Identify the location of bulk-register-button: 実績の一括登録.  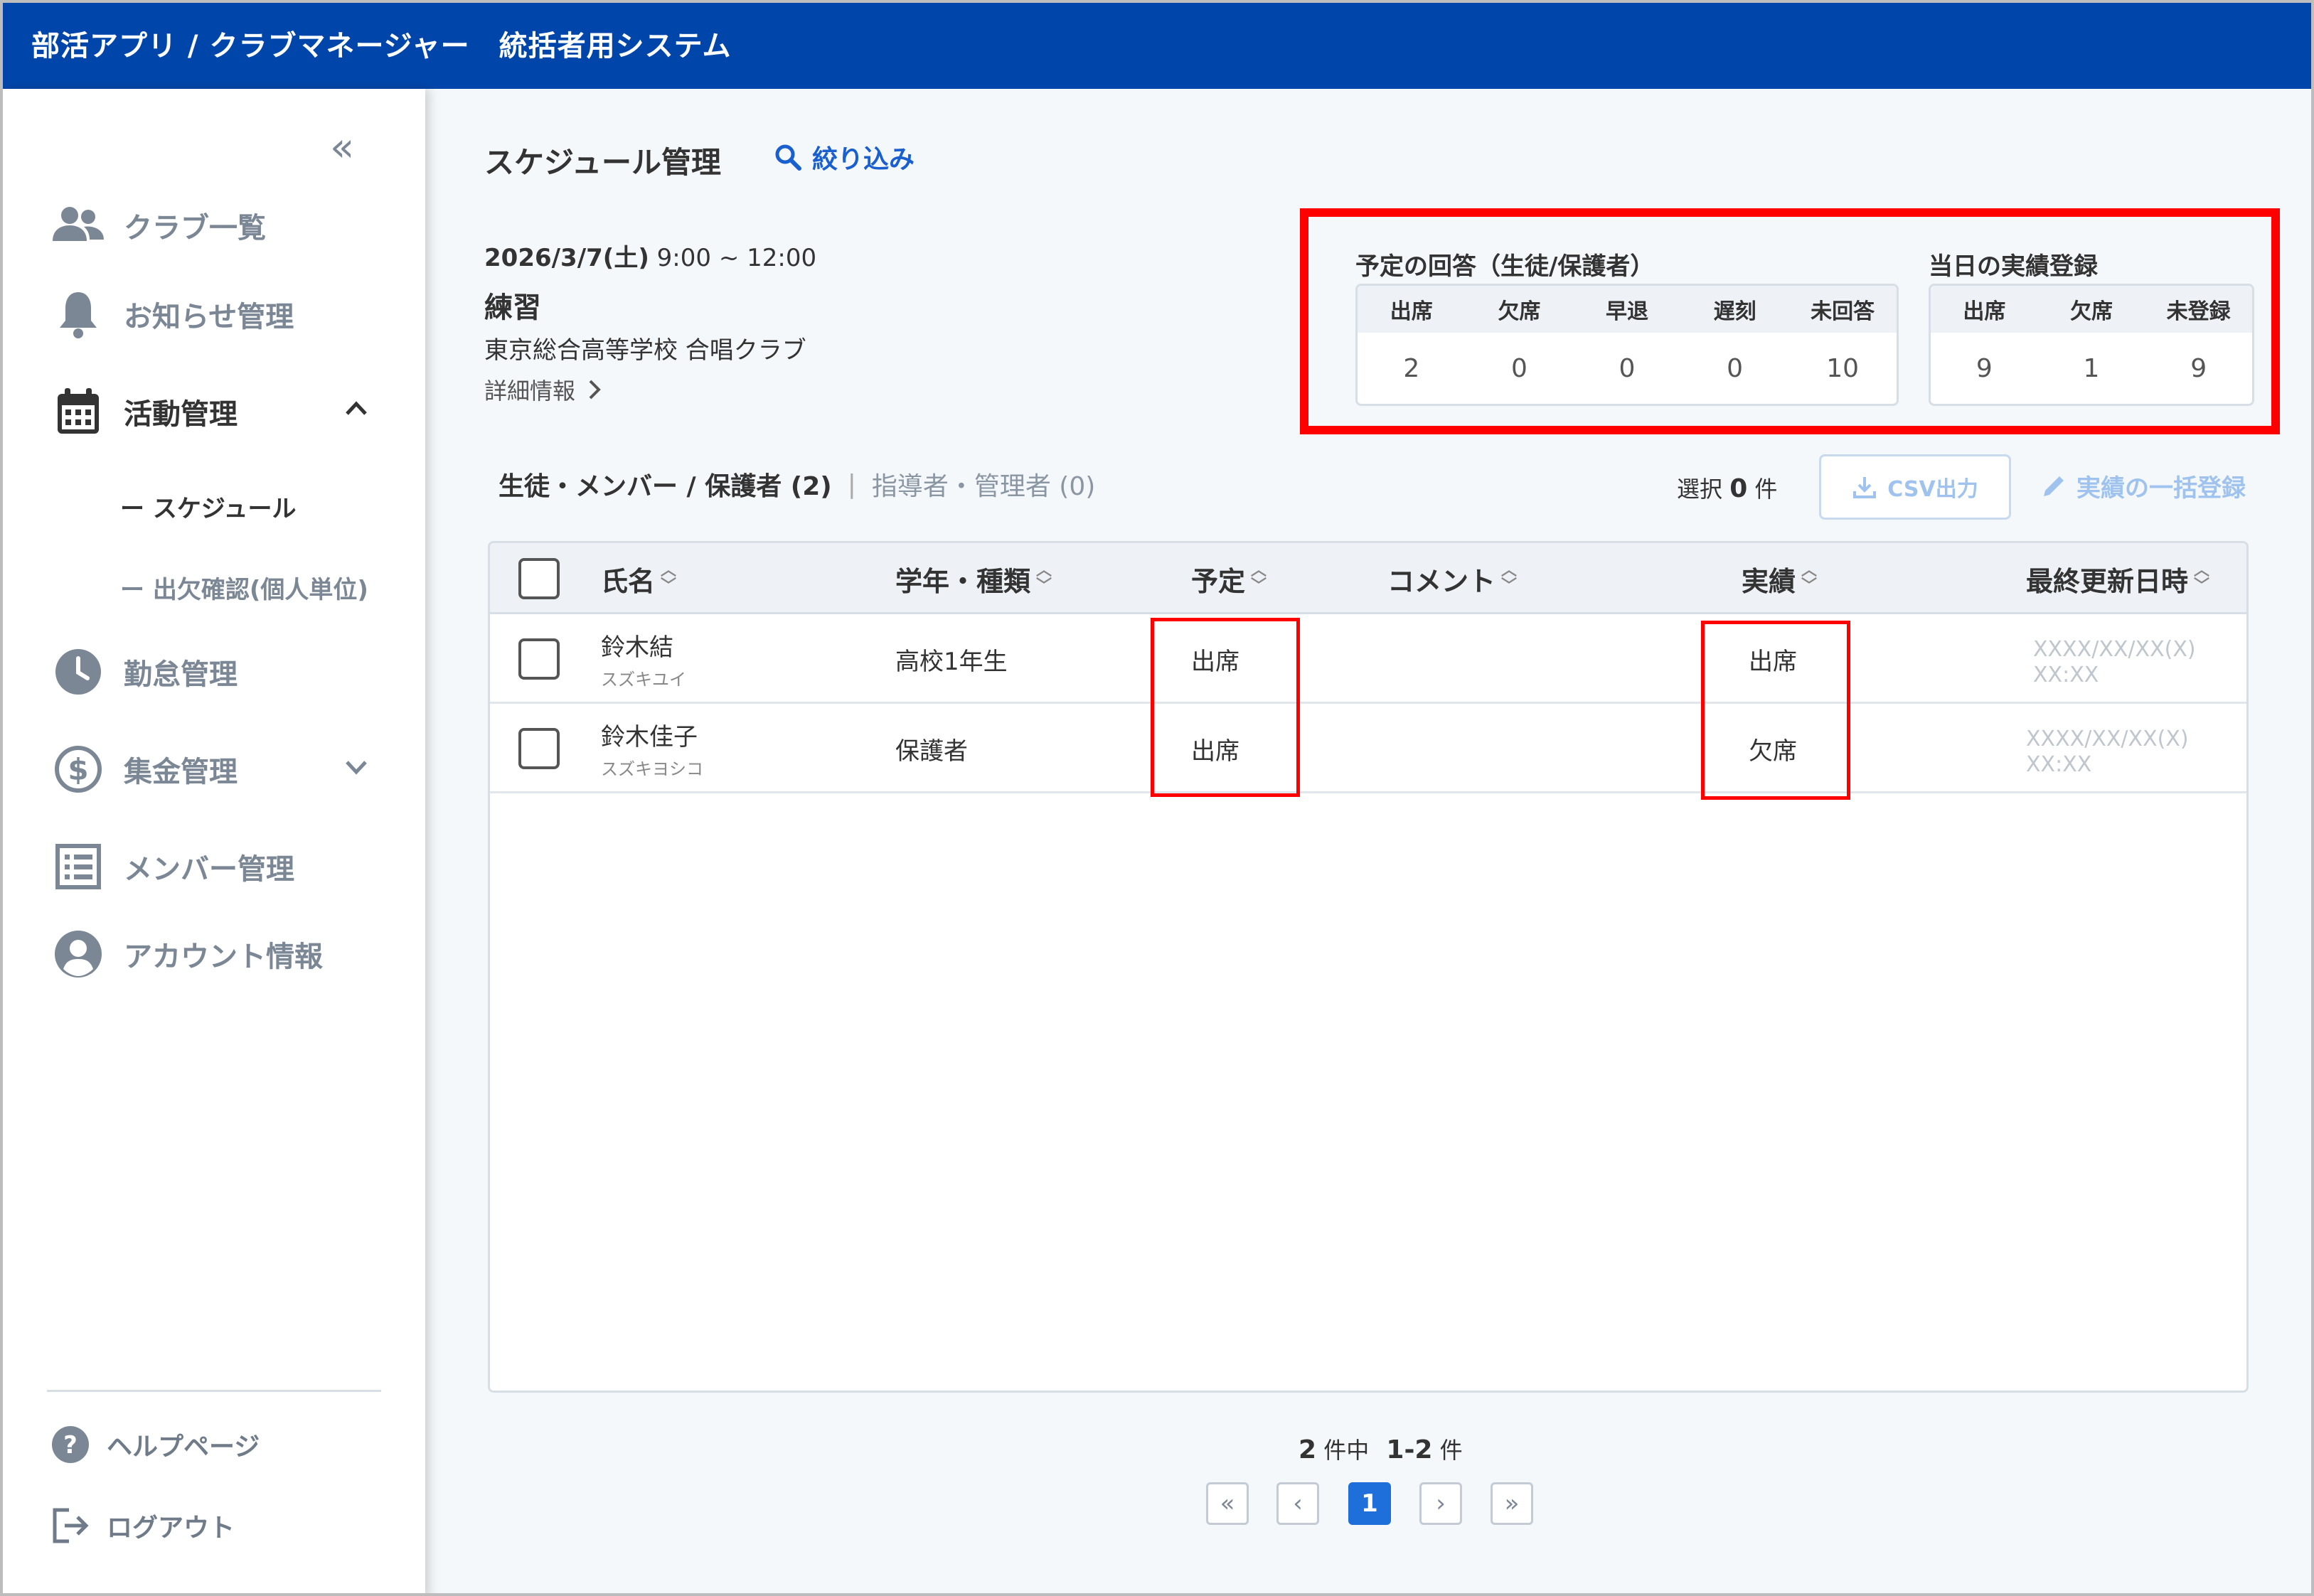
(2143, 485).